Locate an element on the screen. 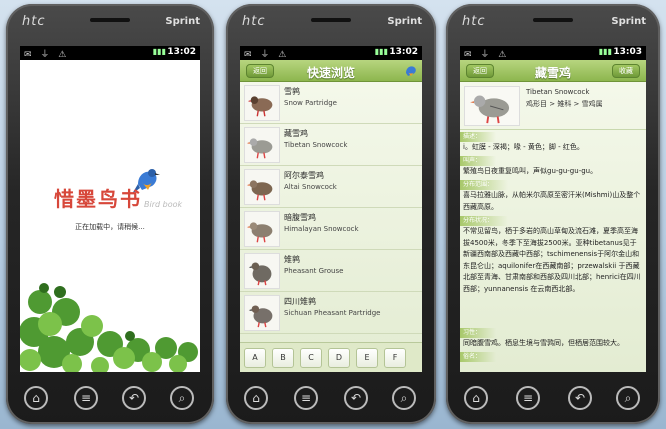 The width and height of the screenshot is (666, 429). bird-name-cn: 阿尔泰雪鸡 is located at coordinates (304, 175).